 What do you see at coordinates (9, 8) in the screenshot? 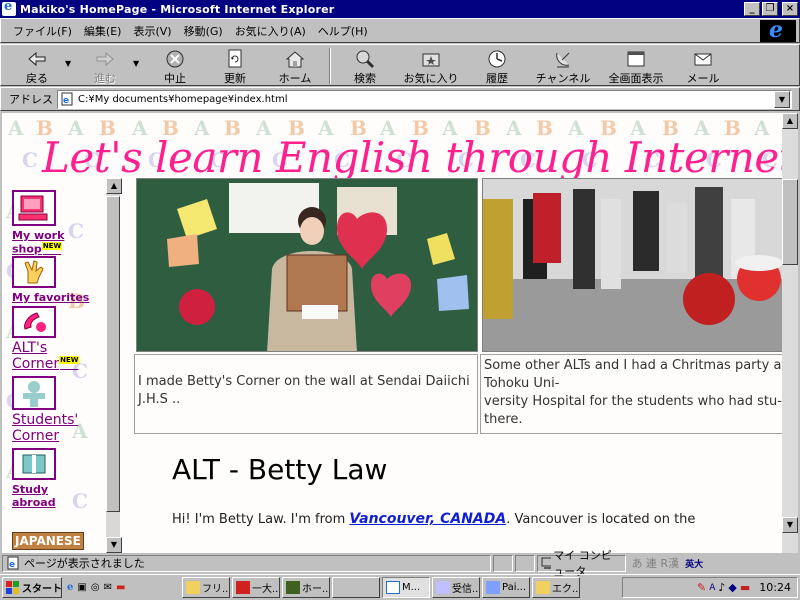
I see `ie-app-icon` at bounding box center [9, 8].